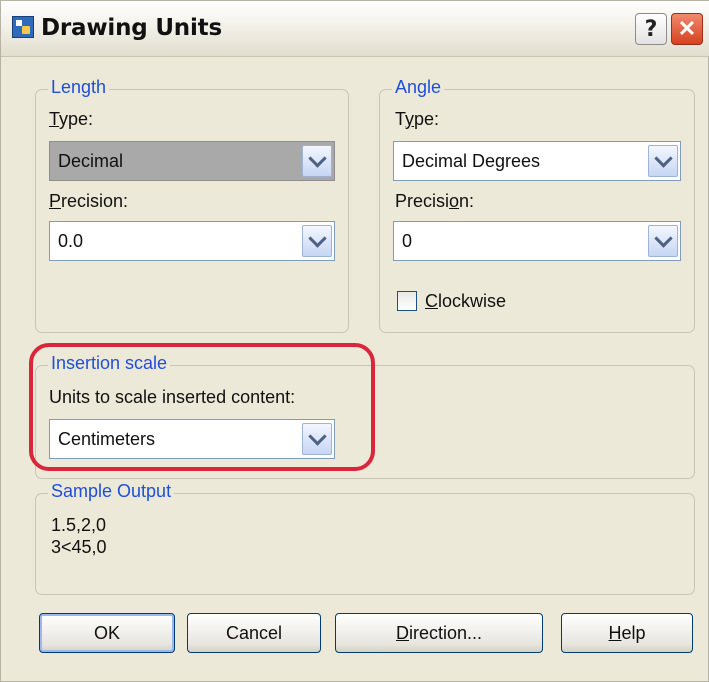 The height and width of the screenshot is (682, 709). Describe the element at coordinates (71, 241) in the screenshot. I see `length-precision-value: 0.0` at that location.